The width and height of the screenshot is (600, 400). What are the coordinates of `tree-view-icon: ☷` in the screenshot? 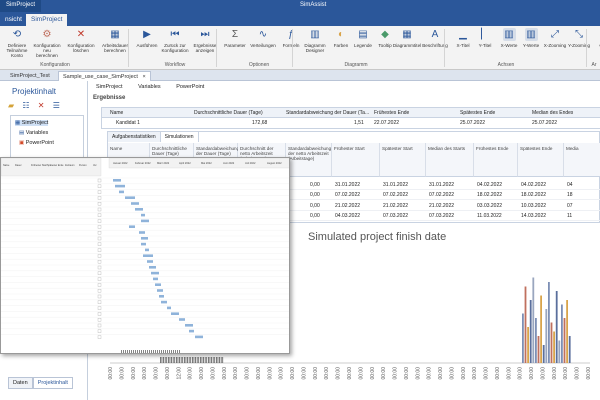 It's located at (25, 105).